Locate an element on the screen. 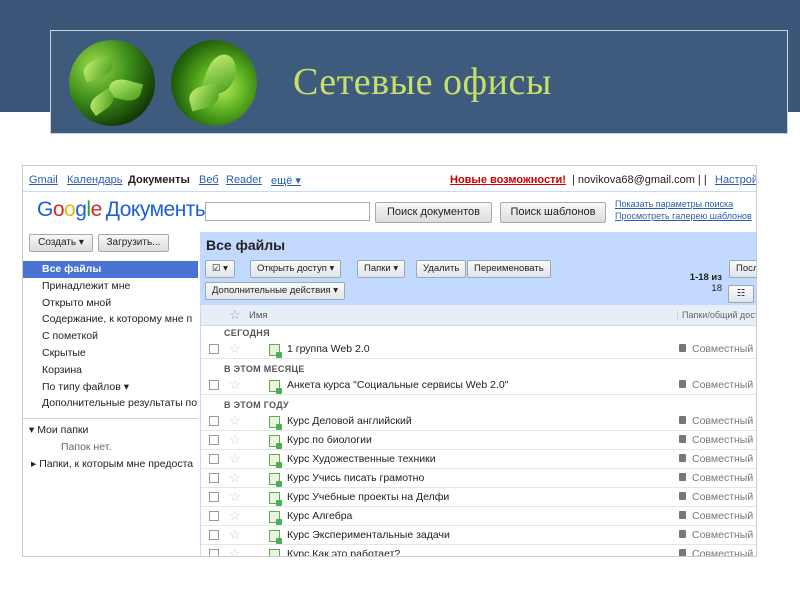  sidebar-item-by-file-type: По типу файлов ▾ is located at coordinates (110, 387).